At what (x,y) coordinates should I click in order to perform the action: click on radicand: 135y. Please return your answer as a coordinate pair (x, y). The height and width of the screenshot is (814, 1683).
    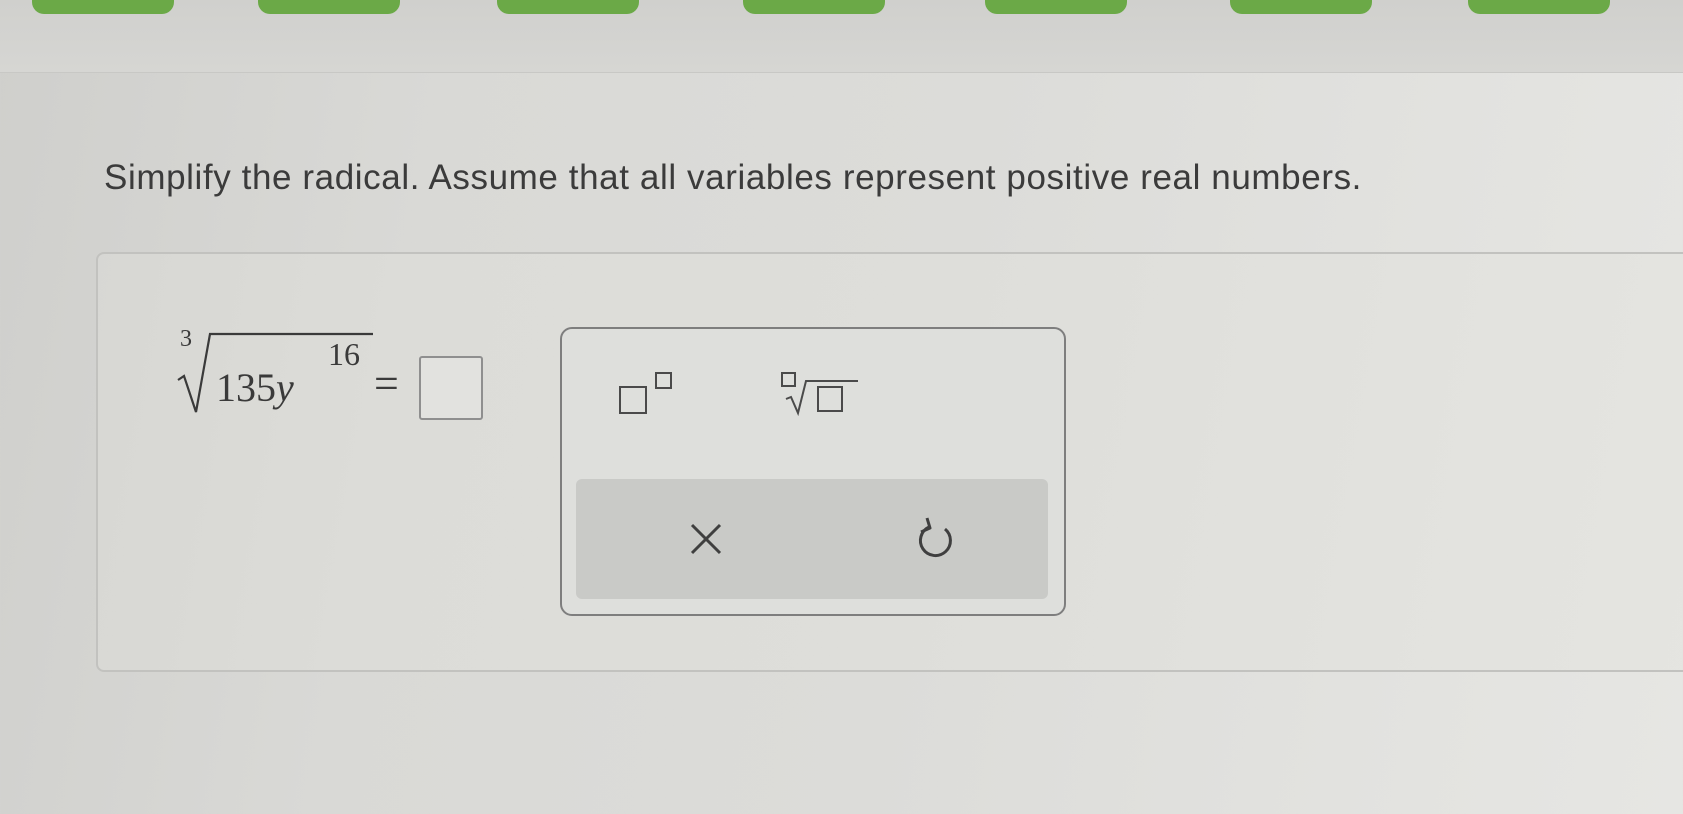
    Looking at the image, I should click on (255, 387).